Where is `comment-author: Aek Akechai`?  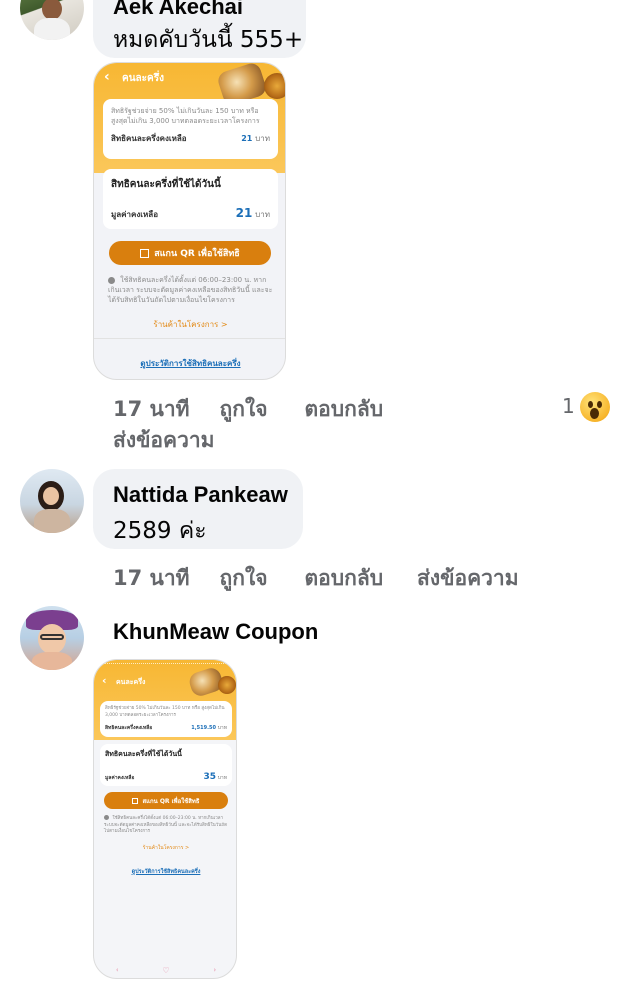
comment-author: Aek Akechai is located at coordinates (178, 10).